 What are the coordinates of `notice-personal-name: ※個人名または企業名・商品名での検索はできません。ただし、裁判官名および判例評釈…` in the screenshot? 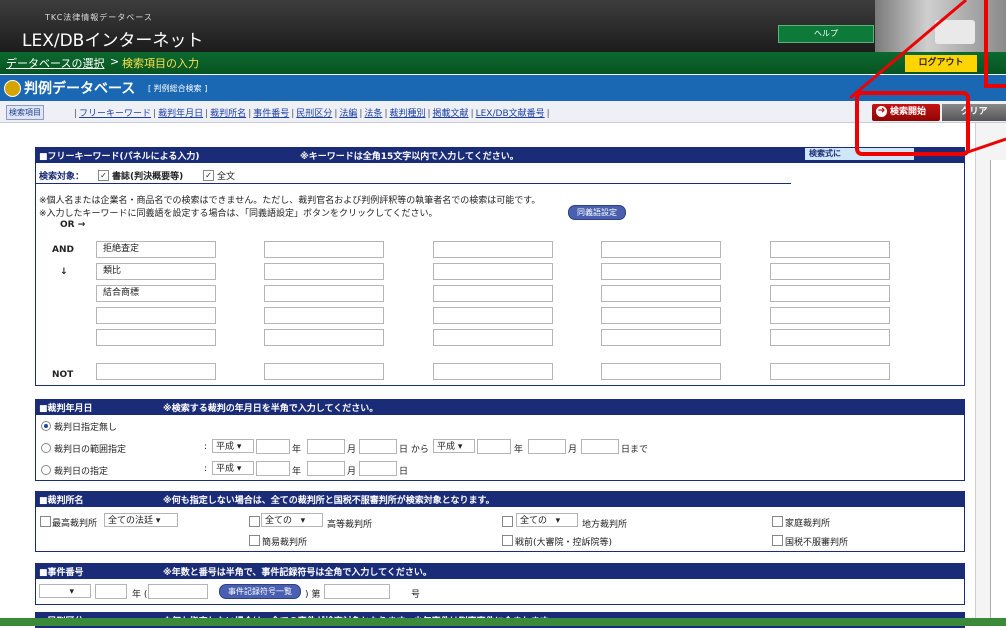 It's located at (290, 201).